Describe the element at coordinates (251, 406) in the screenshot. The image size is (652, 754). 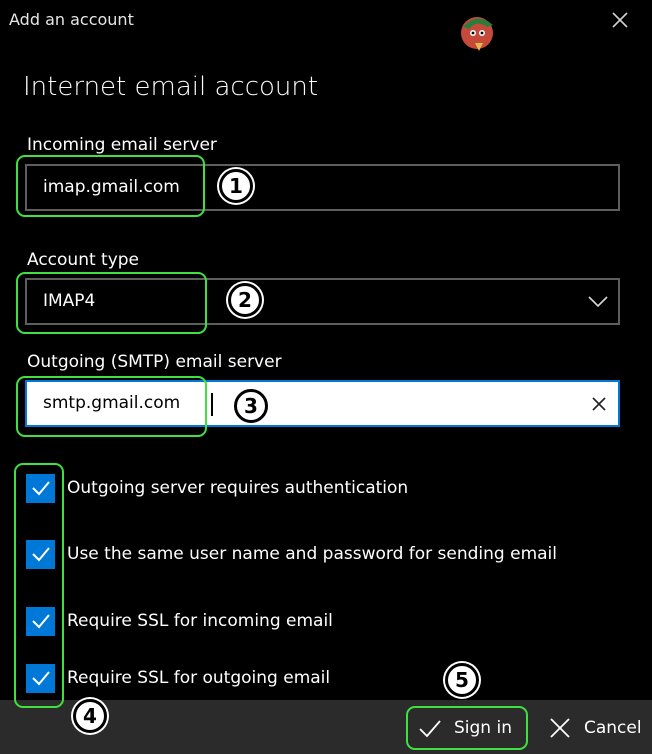
I see `step-badge-3: 3` at that location.